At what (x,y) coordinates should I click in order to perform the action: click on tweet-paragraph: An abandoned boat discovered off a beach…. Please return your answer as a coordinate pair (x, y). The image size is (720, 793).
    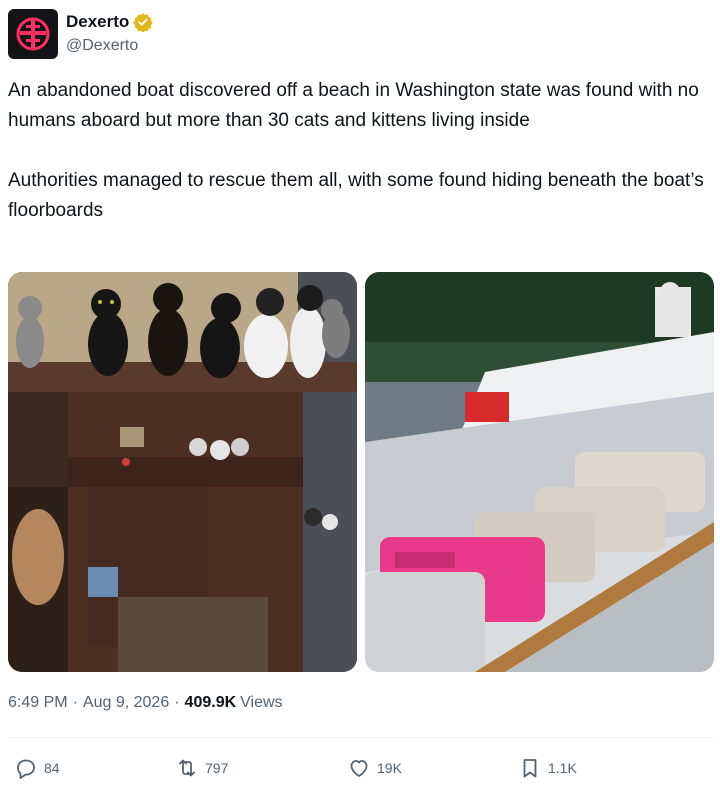
    Looking at the image, I should click on (353, 105).